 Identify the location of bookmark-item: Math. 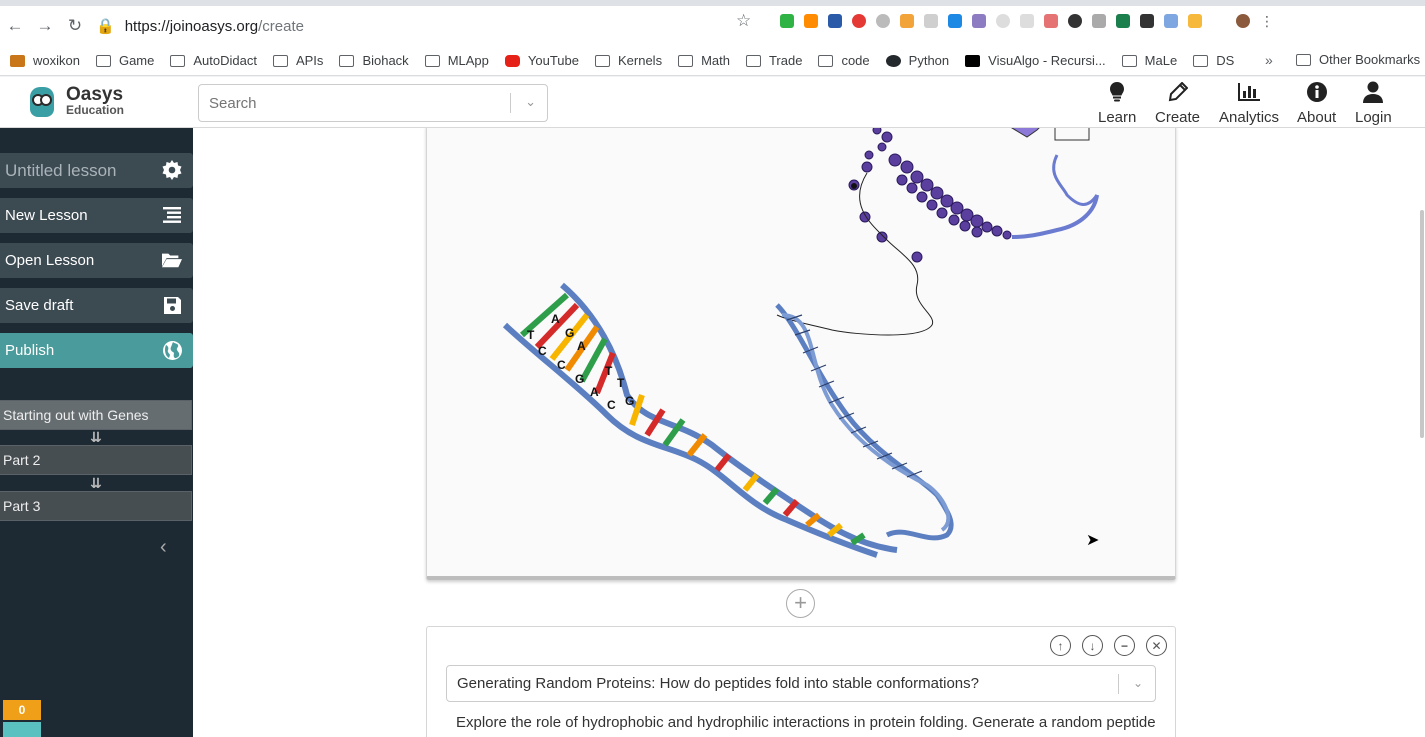
(704, 60).